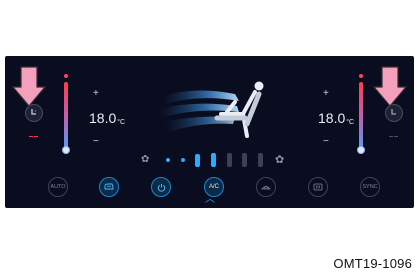 Image resolution: width=418 pixels, height=275 pixels. I want to click on recirculation-icon, so click(109, 186).